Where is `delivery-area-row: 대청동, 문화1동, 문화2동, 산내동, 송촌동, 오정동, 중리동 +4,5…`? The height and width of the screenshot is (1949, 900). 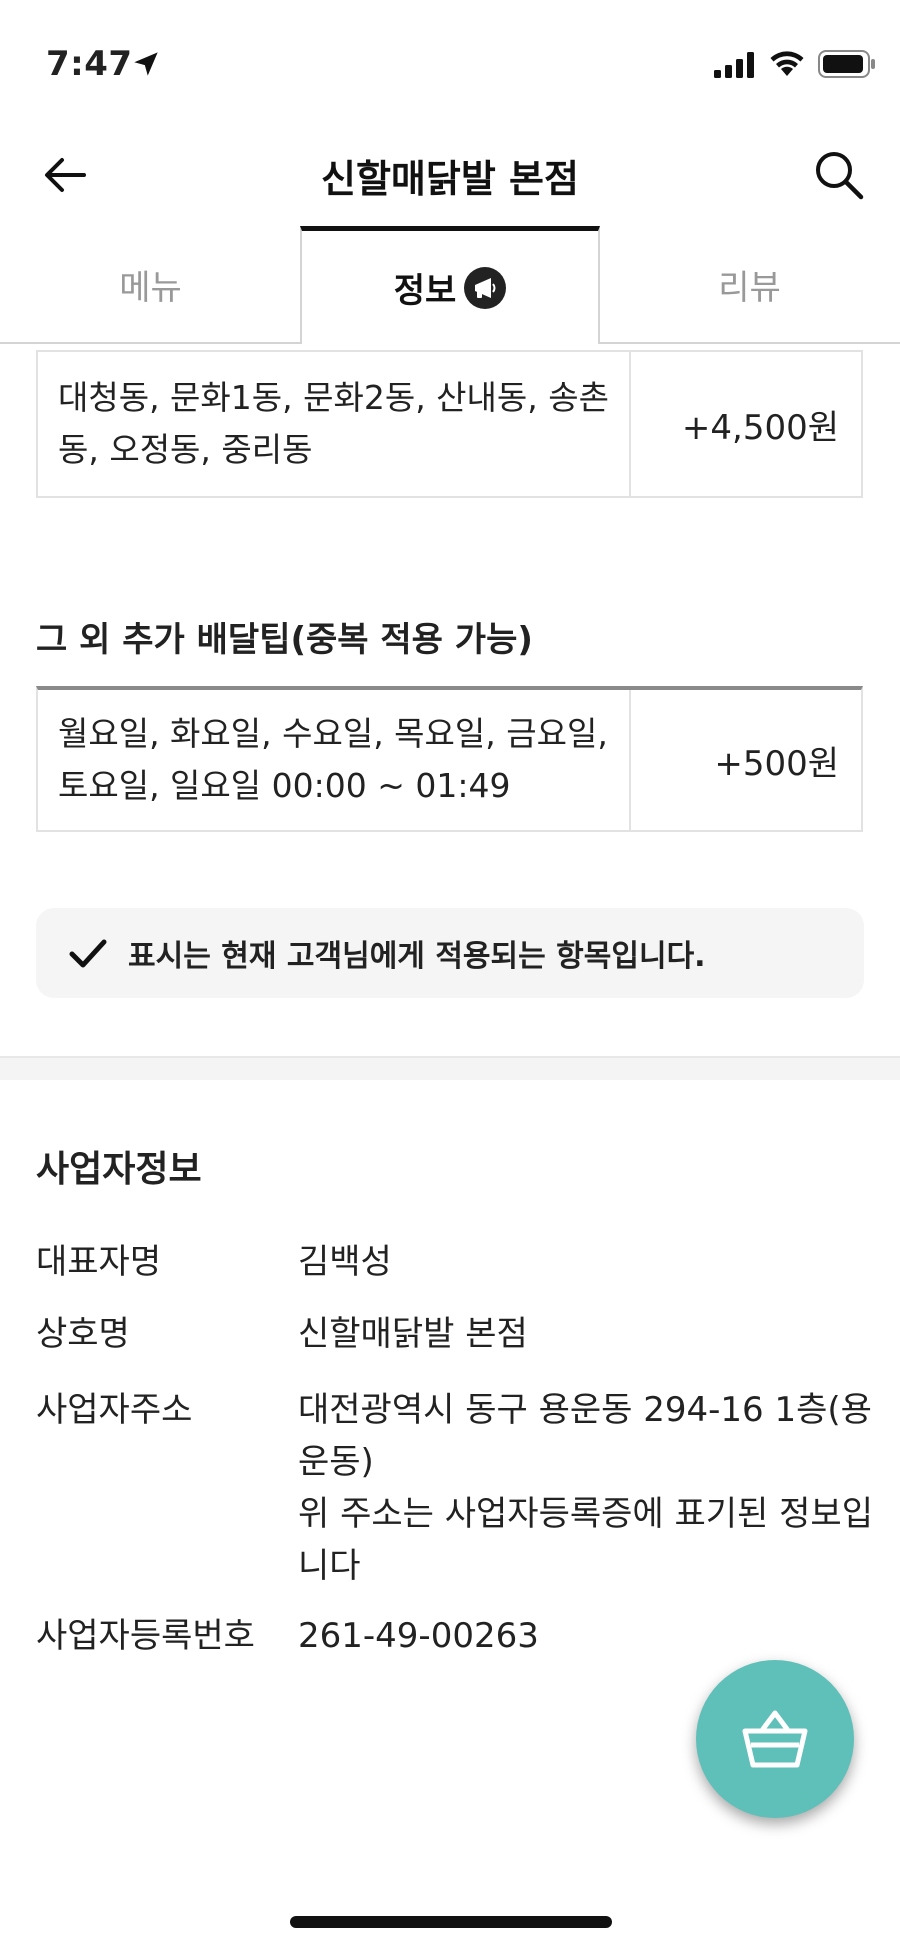
delivery-area-row: 대청동, 문화1동, 문화2동, 산내동, 송촌동, 오정동, 중리동 +4,5… is located at coordinates (449, 424).